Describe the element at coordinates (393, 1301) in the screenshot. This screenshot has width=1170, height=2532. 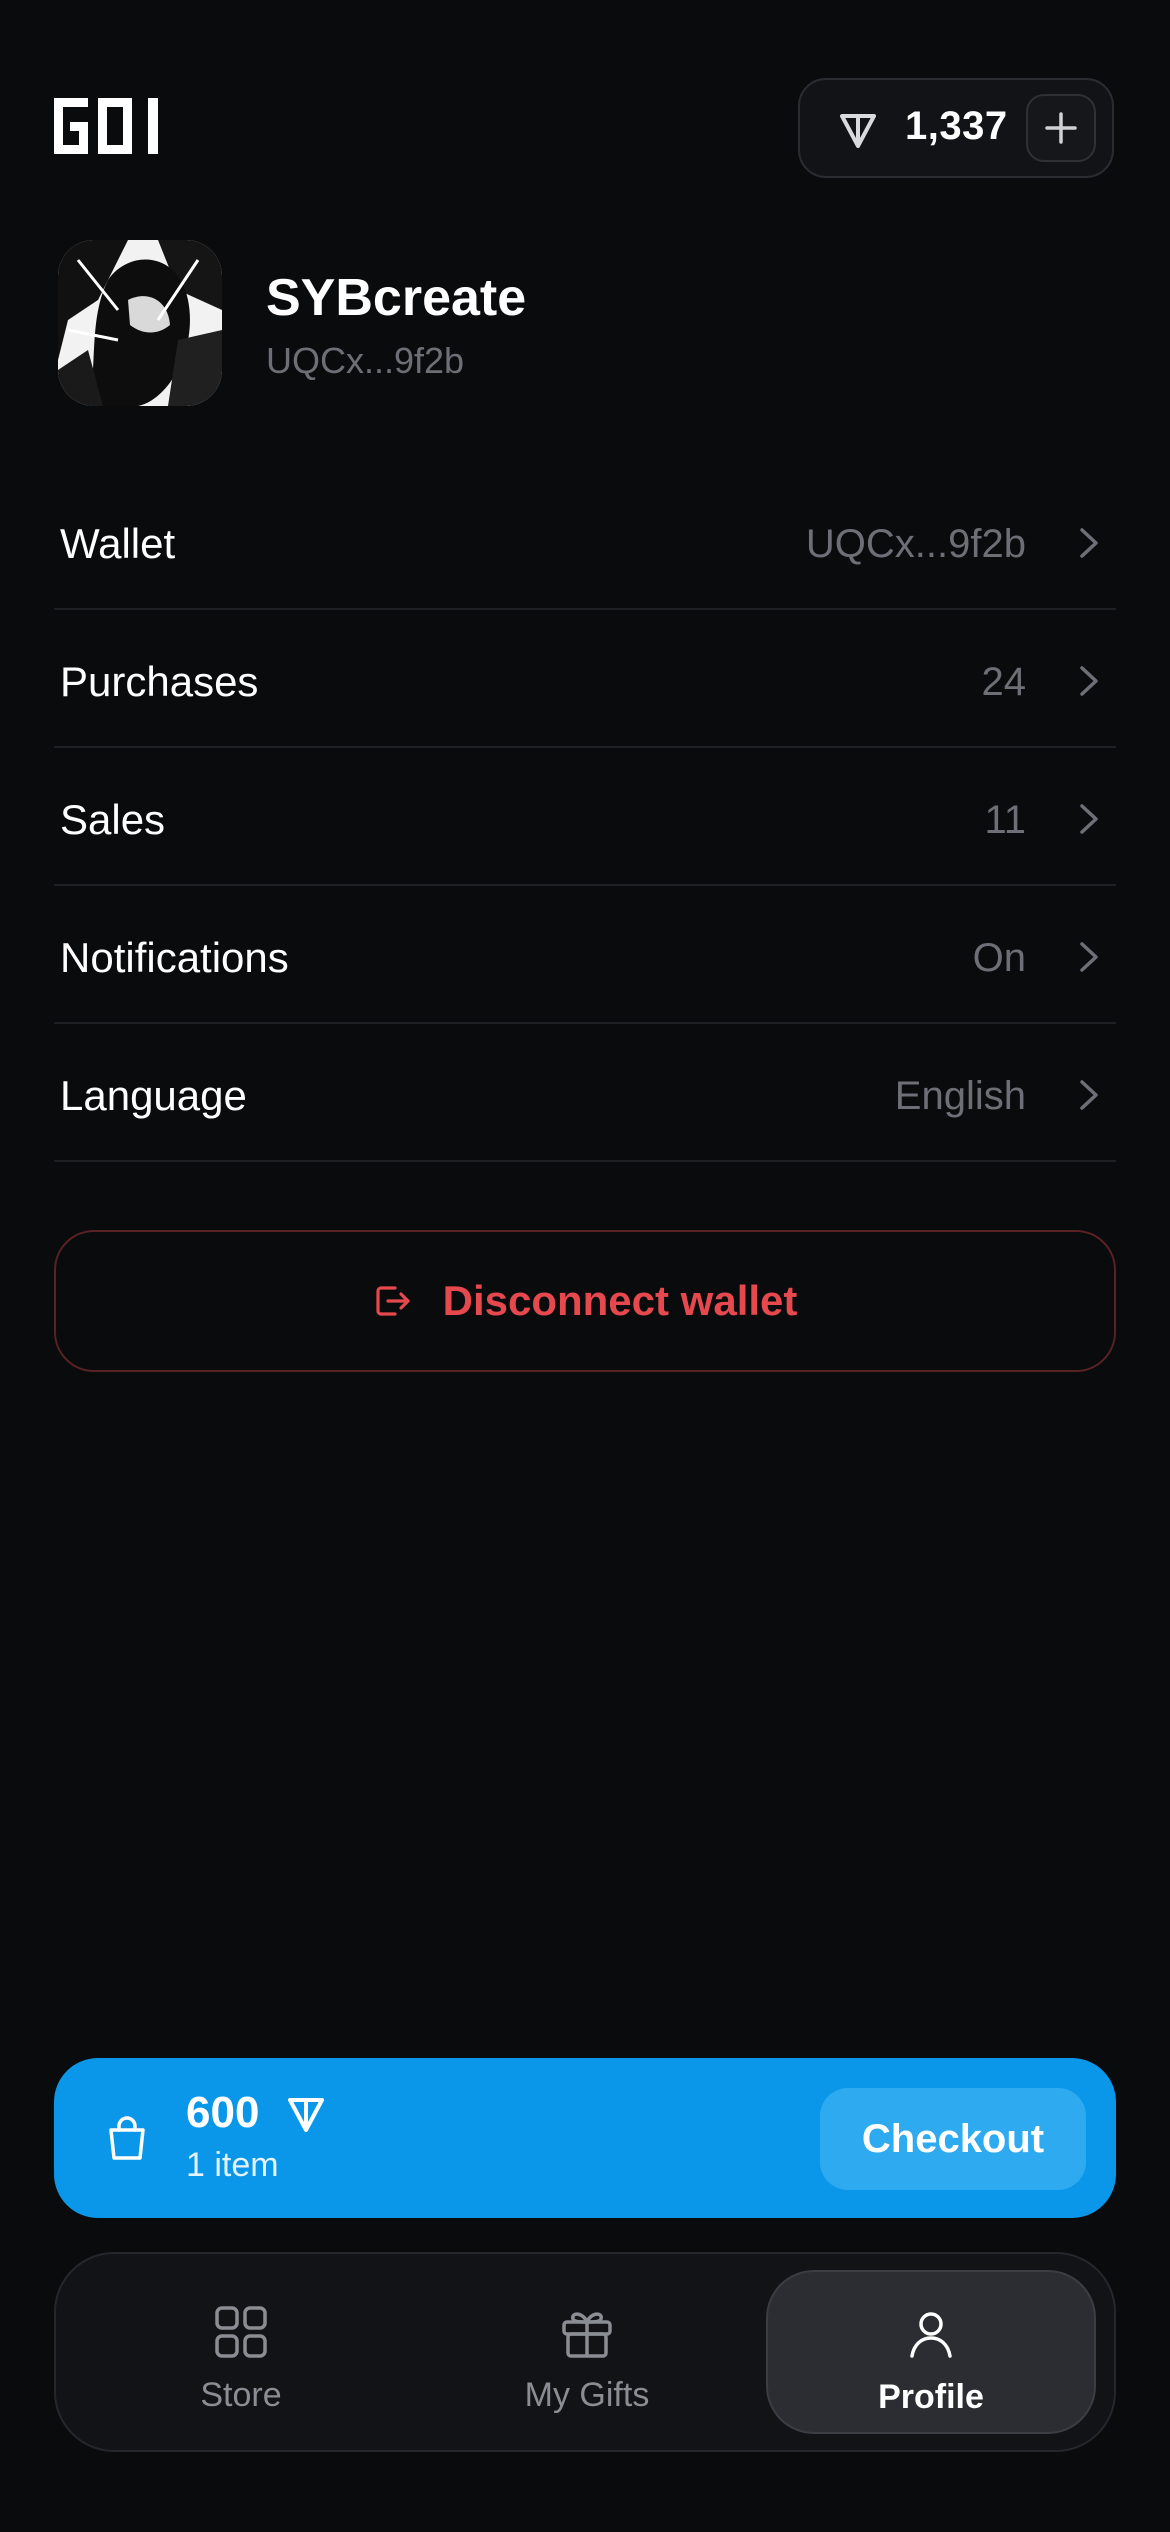
I see `logout-icon` at that location.